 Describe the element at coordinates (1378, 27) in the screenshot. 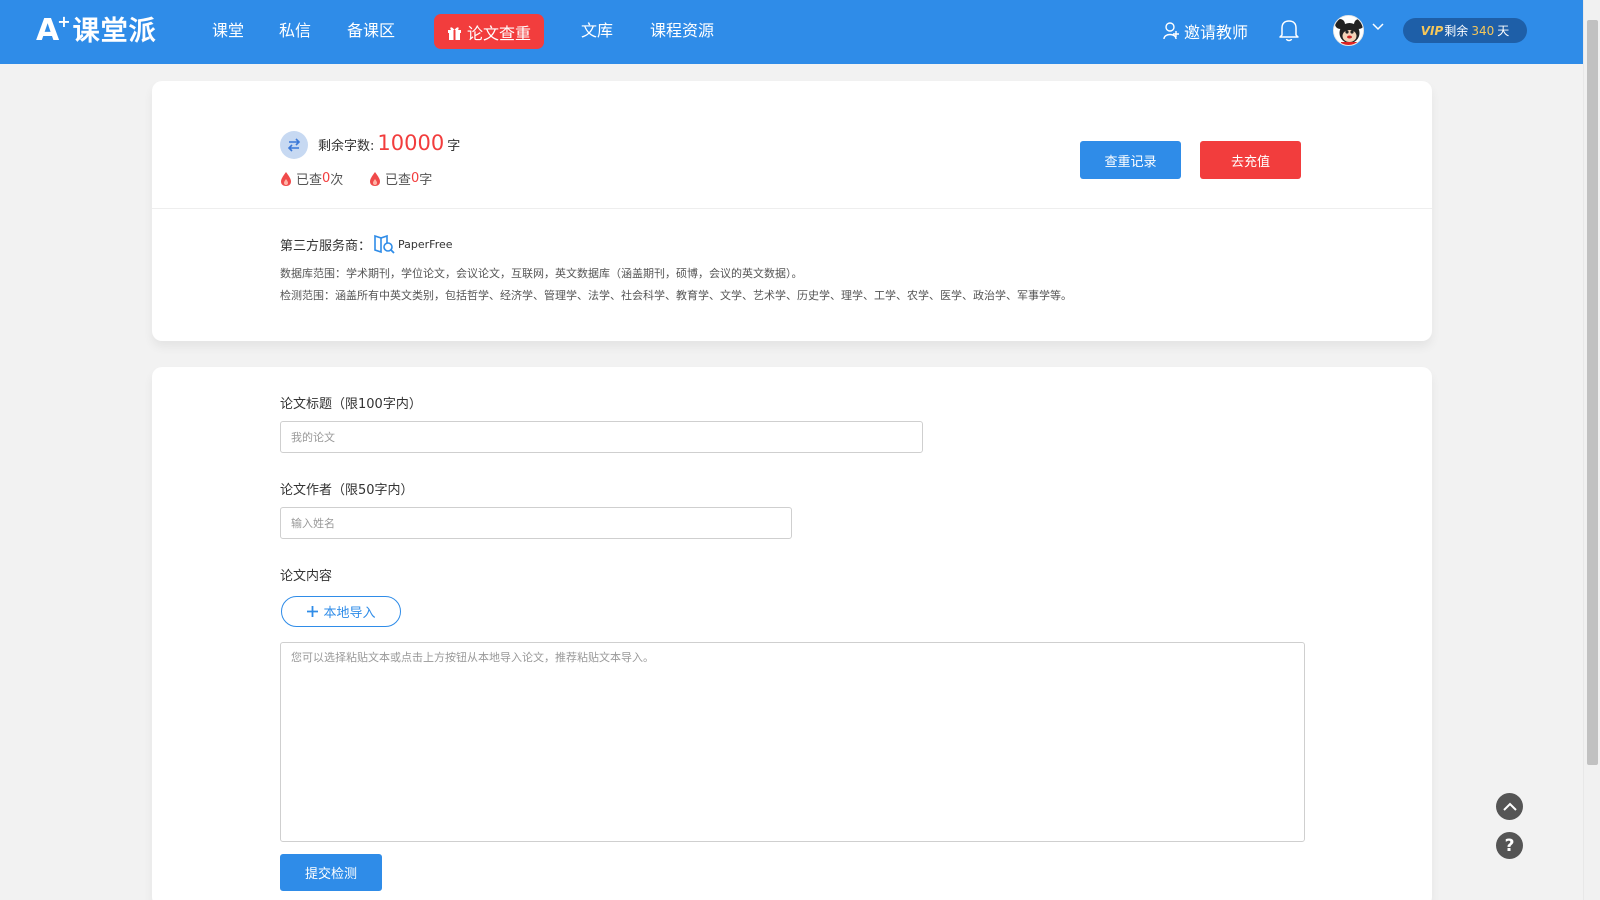

I see `chevron-down-icon` at that location.